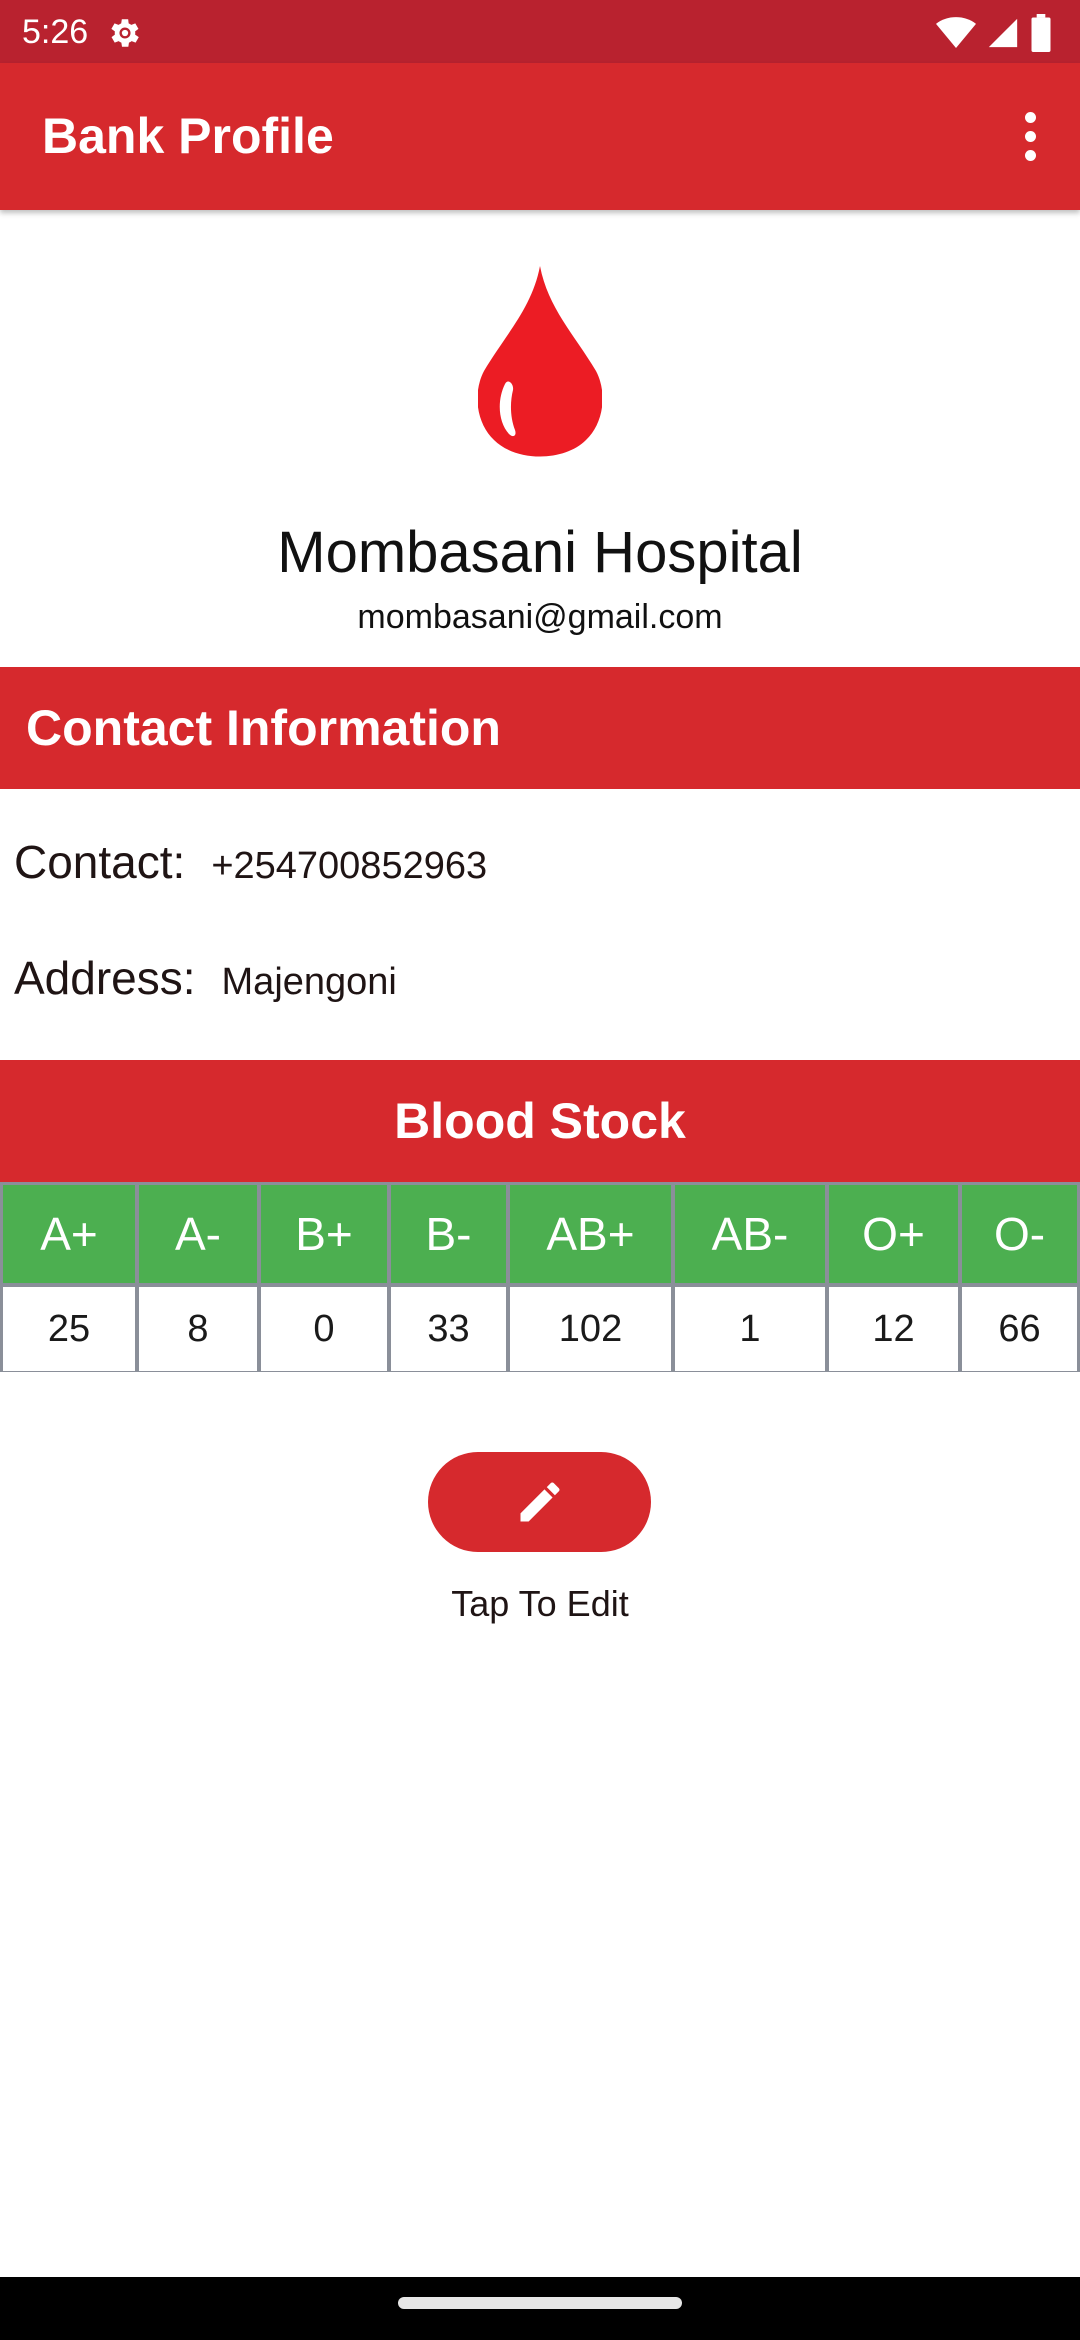 The image size is (1080, 2340). What do you see at coordinates (1030, 136) in the screenshot?
I see `more-vert-icon` at bounding box center [1030, 136].